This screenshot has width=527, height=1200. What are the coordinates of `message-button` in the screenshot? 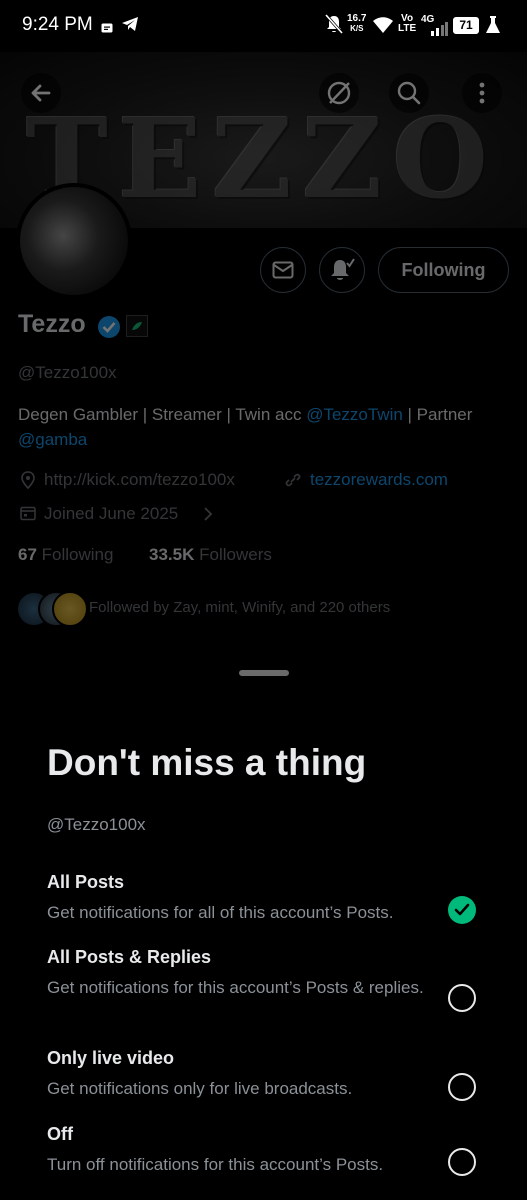 It's located at (283, 270).